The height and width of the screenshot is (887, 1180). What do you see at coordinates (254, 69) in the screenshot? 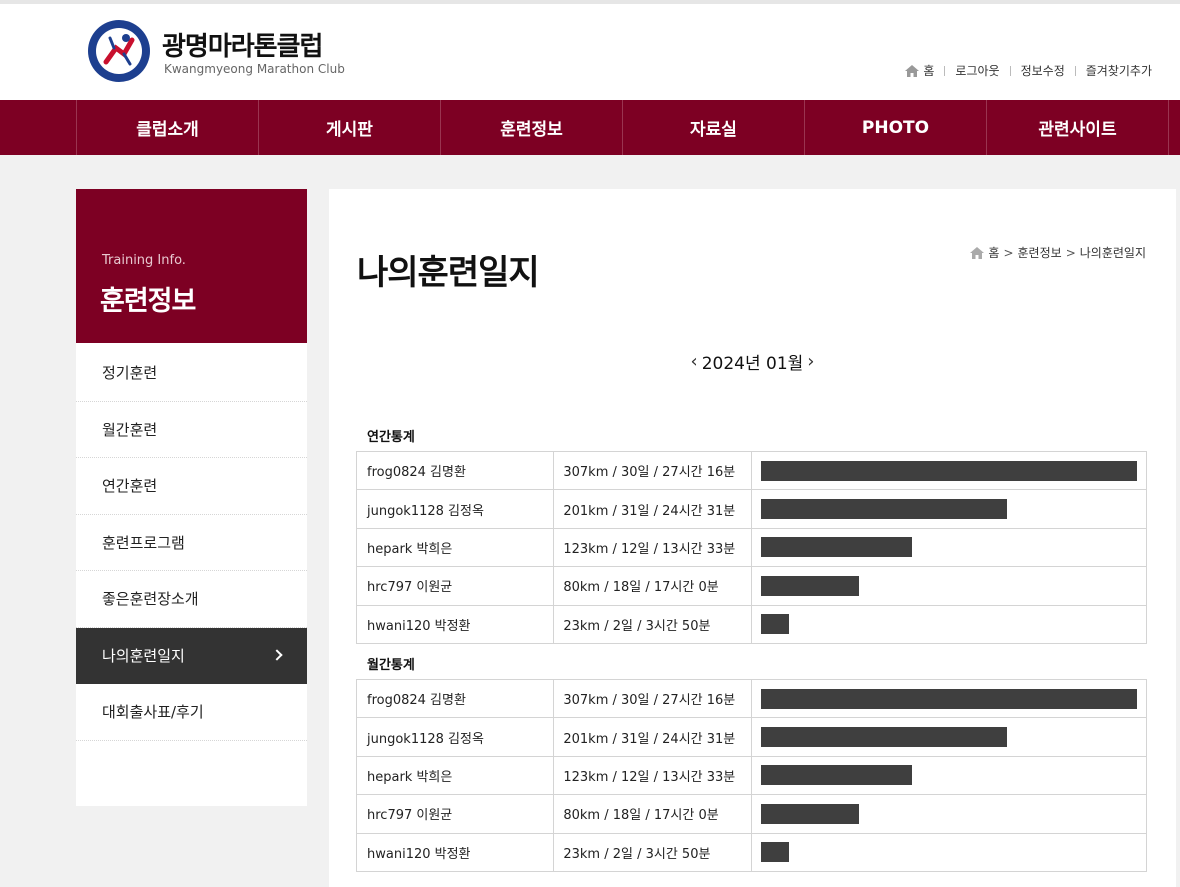
I see `logo-subtitle: Kwangmyeong Marathon Club` at bounding box center [254, 69].